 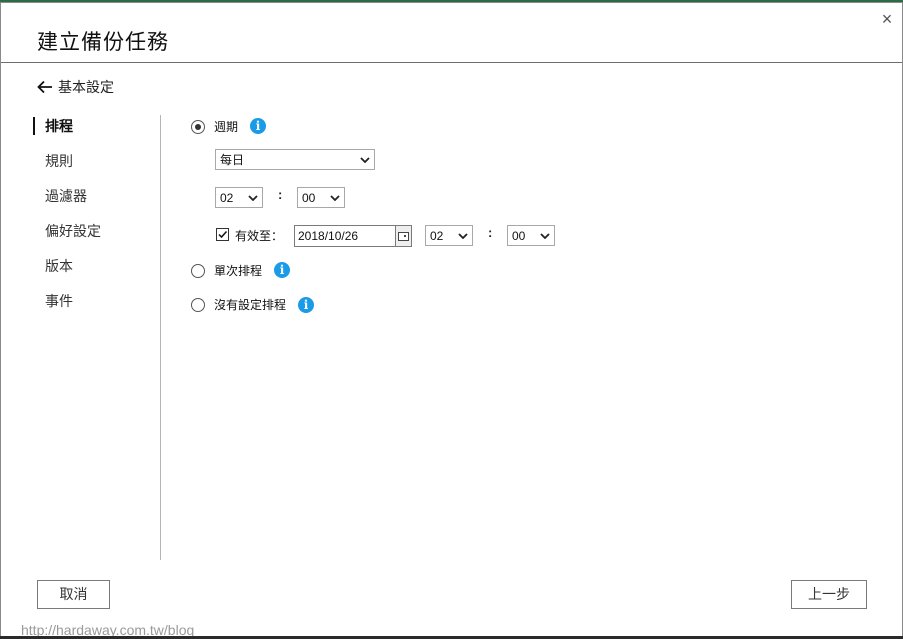 What do you see at coordinates (531, 235) in the screenshot?
I see `until-minute-select: 00` at bounding box center [531, 235].